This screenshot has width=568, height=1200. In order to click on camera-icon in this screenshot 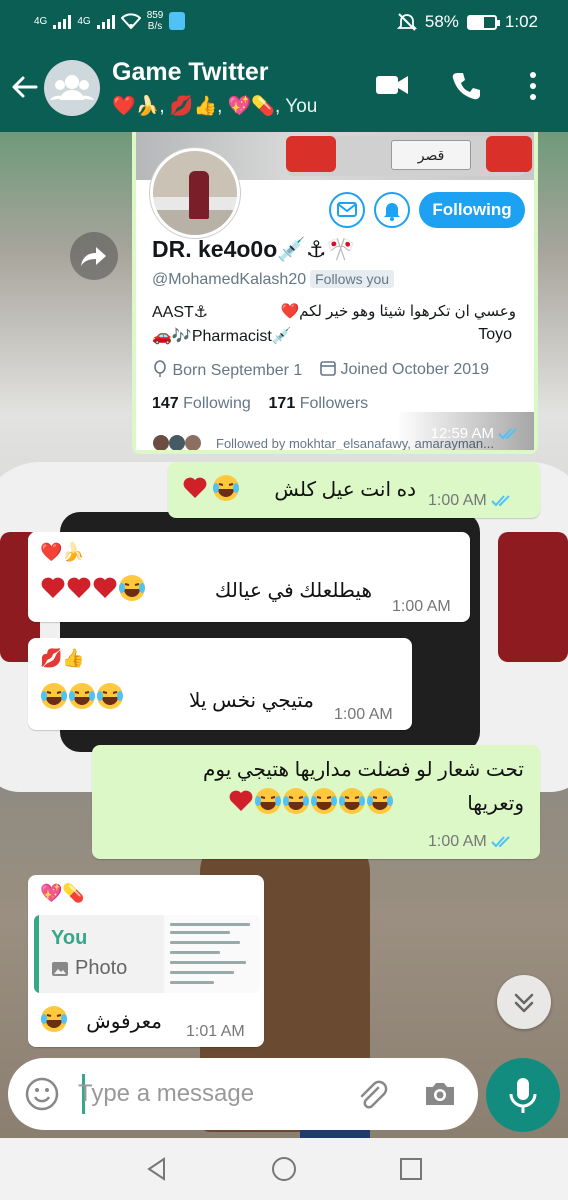, I will do `click(440, 1094)`.